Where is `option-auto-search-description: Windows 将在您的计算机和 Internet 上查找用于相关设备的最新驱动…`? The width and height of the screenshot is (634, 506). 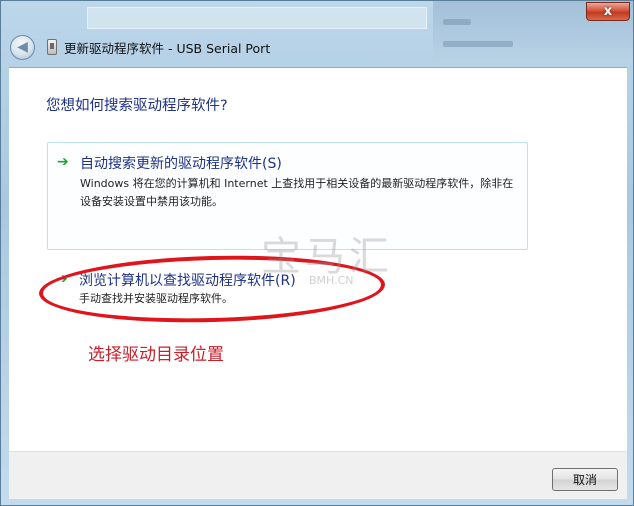 option-auto-search-description: Windows 将在您的计算机和 Internet 上查找用于相关设备的最新驱动… is located at coordinates (297, 192).